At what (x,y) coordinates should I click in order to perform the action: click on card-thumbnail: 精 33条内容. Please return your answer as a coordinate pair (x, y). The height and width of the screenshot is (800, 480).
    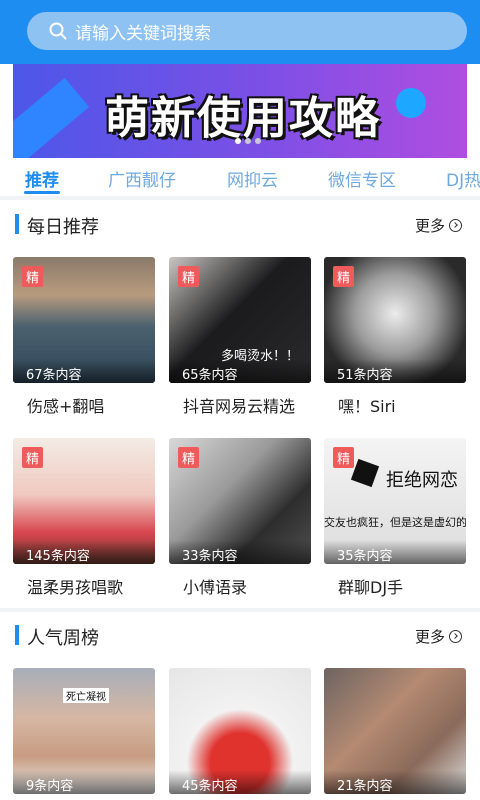
    Looking at the image, I should click on (240, 501).